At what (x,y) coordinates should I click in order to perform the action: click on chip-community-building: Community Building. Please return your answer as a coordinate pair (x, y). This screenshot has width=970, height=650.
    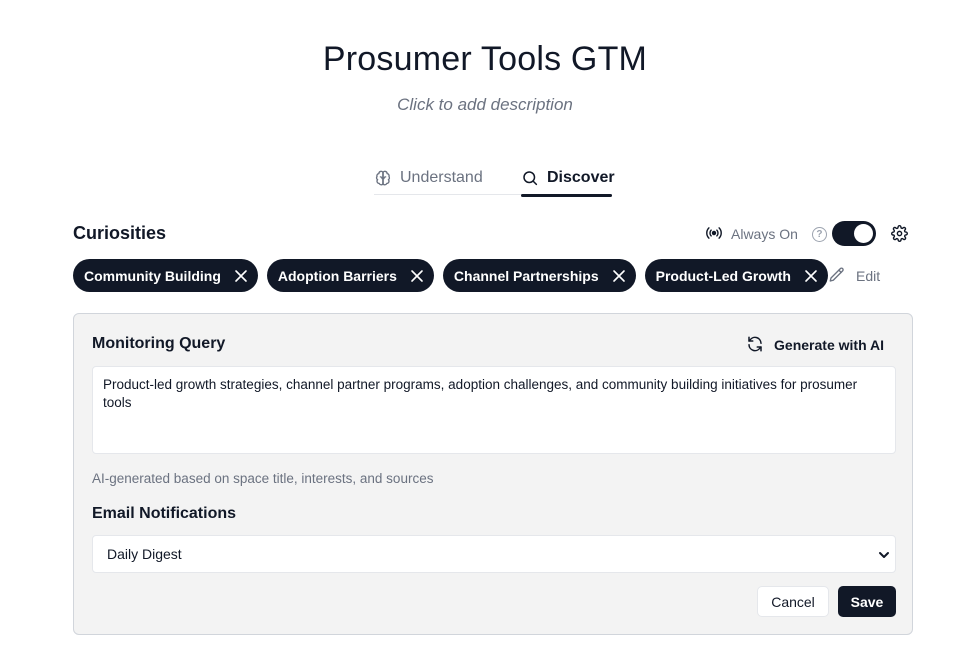
    Looking at the image, I should click on (165, 275).